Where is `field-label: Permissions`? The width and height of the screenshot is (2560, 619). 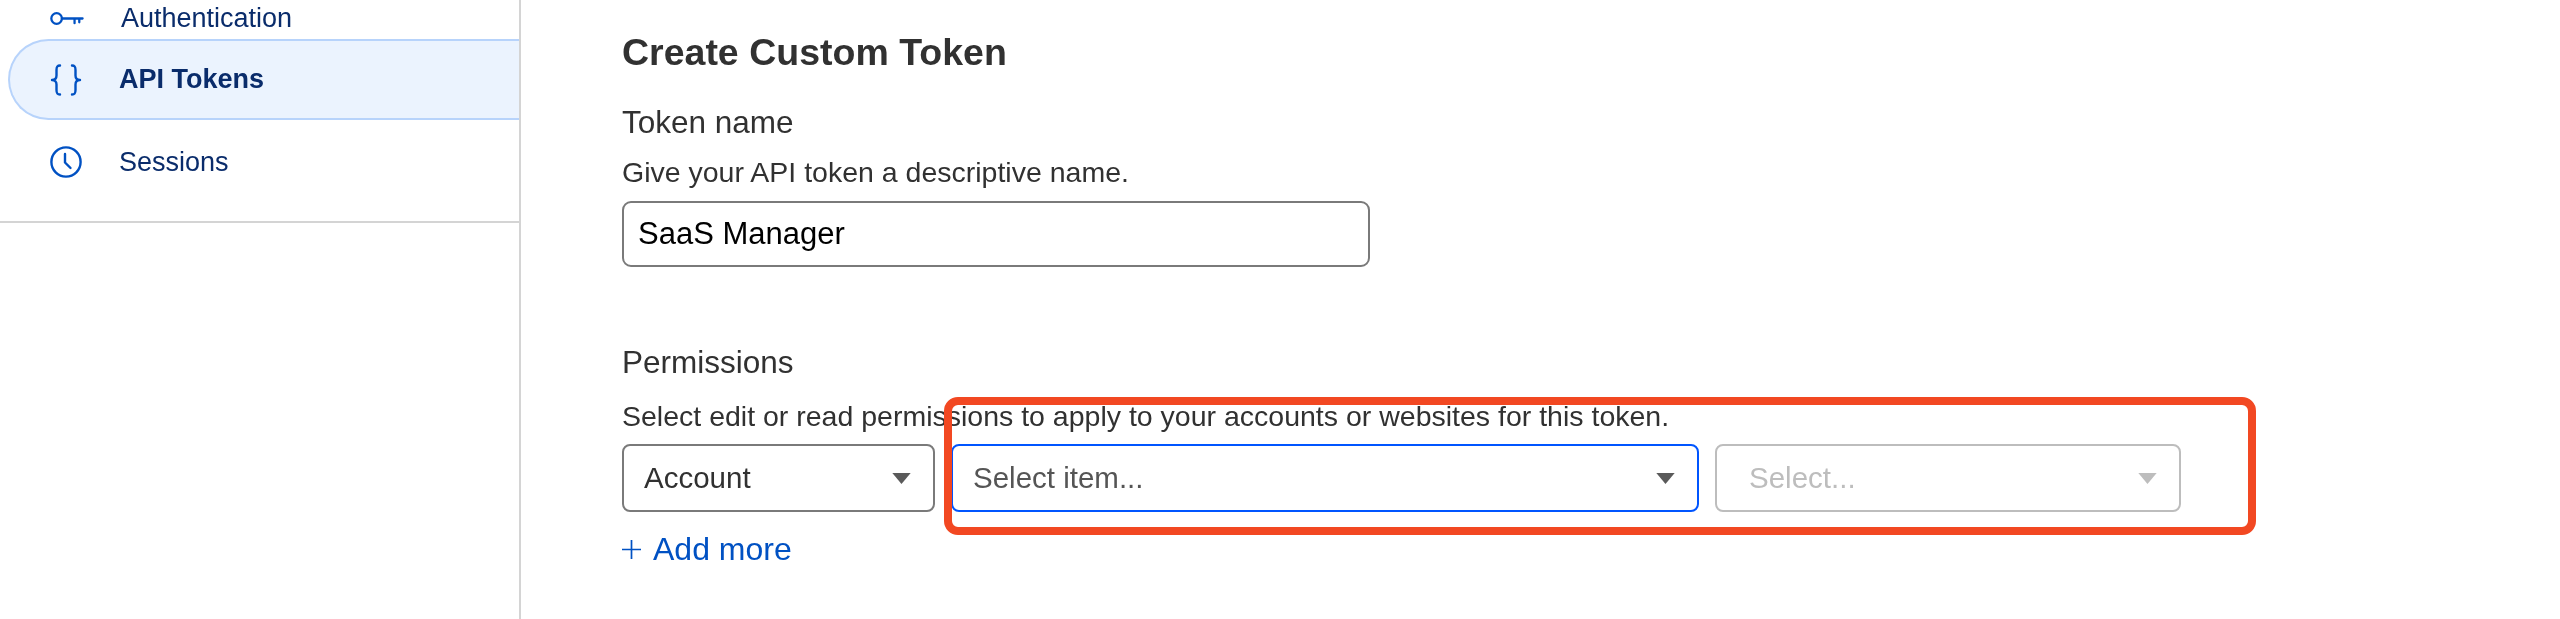 field-label: Permissions is located at coordinates (708, 362).